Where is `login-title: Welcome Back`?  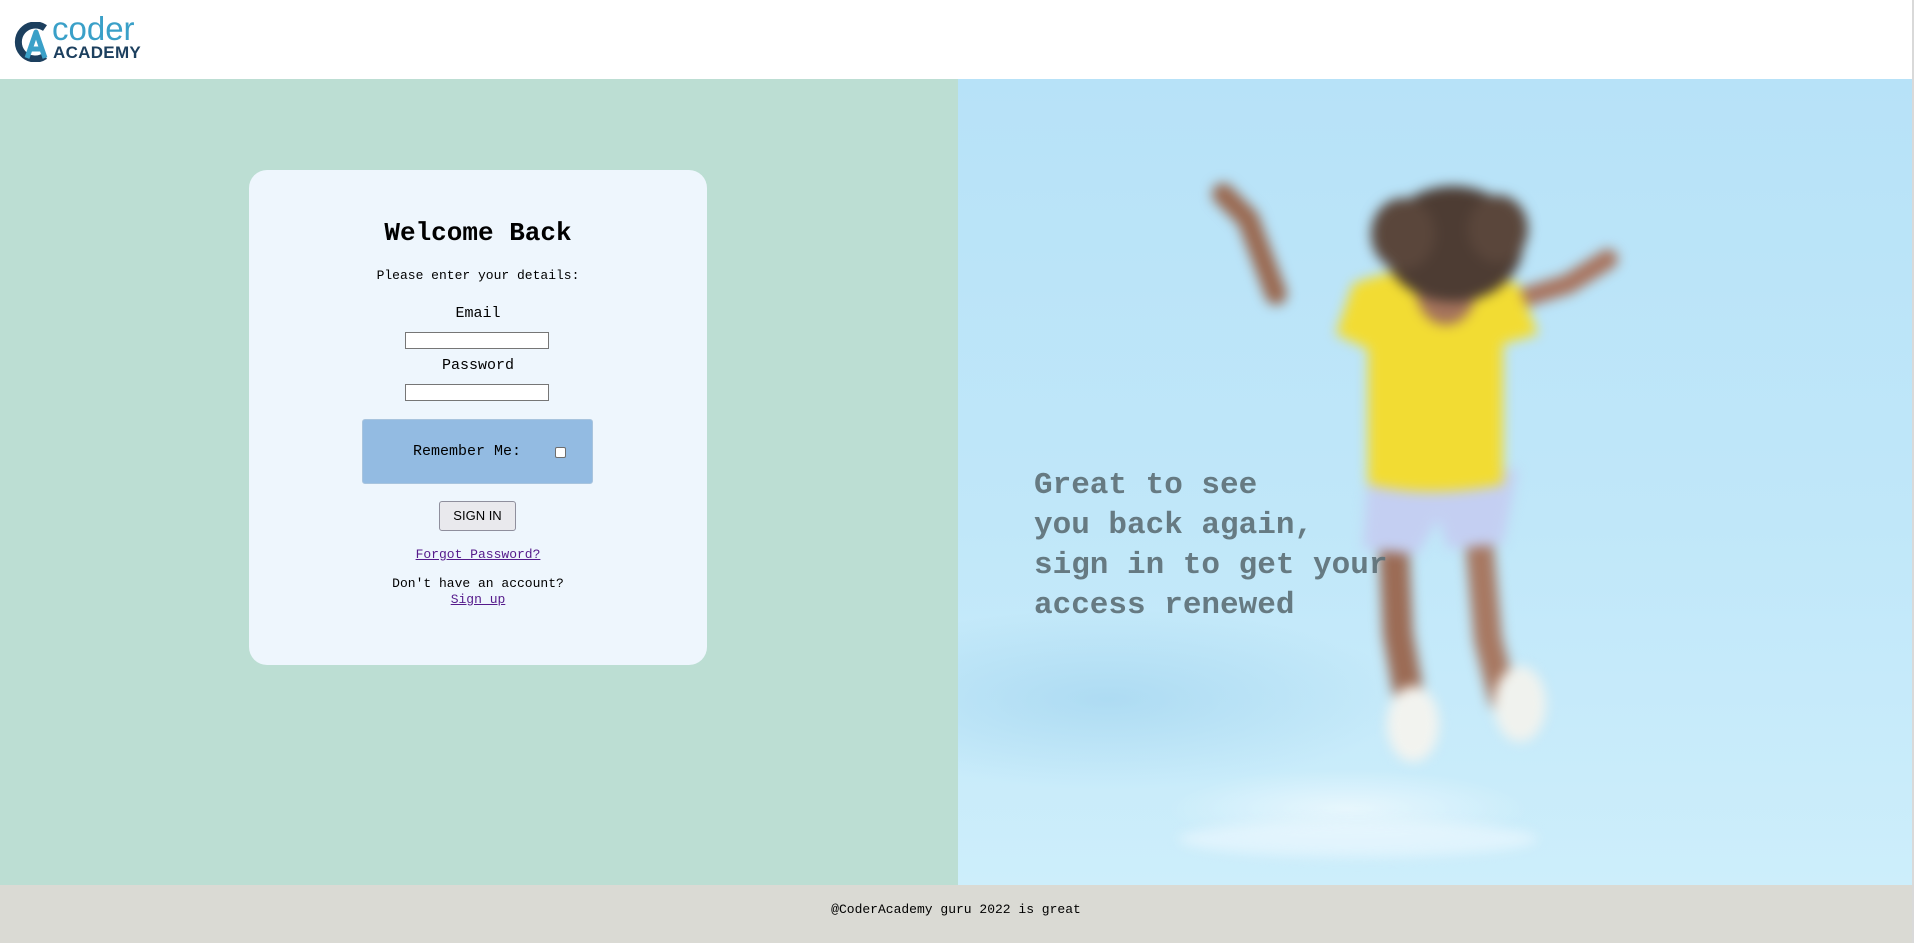 login-title: Welcome Back is located at coordinates (478, 233).